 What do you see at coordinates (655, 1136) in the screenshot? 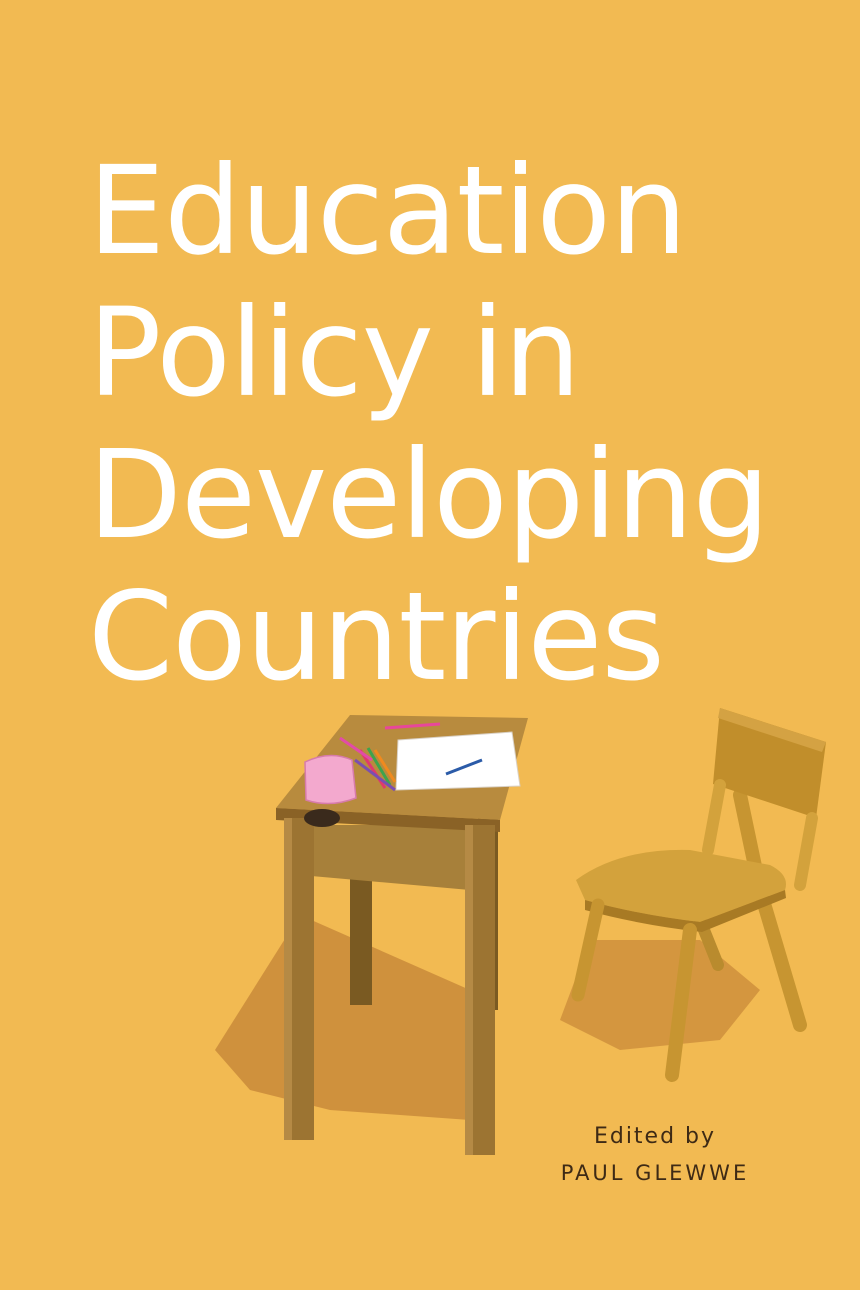
I see `edited-by-label: Edited by` at bounding box center [655, 1136].